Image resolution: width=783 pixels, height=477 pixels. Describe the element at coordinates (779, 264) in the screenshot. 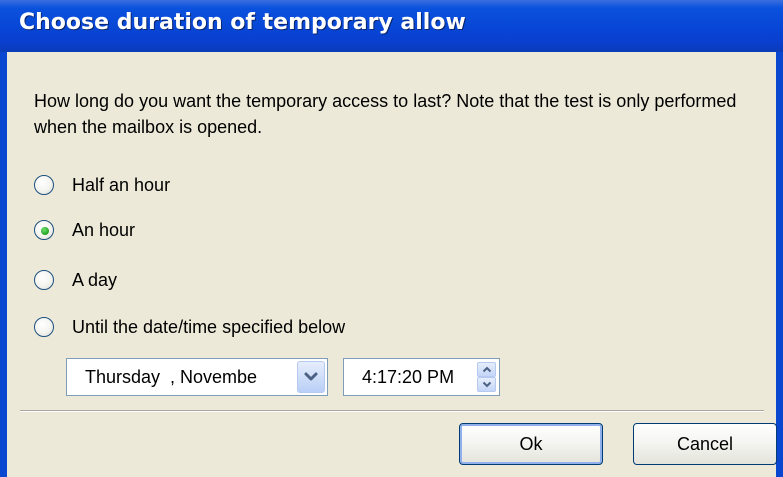

I see `window-border-right` at that location.